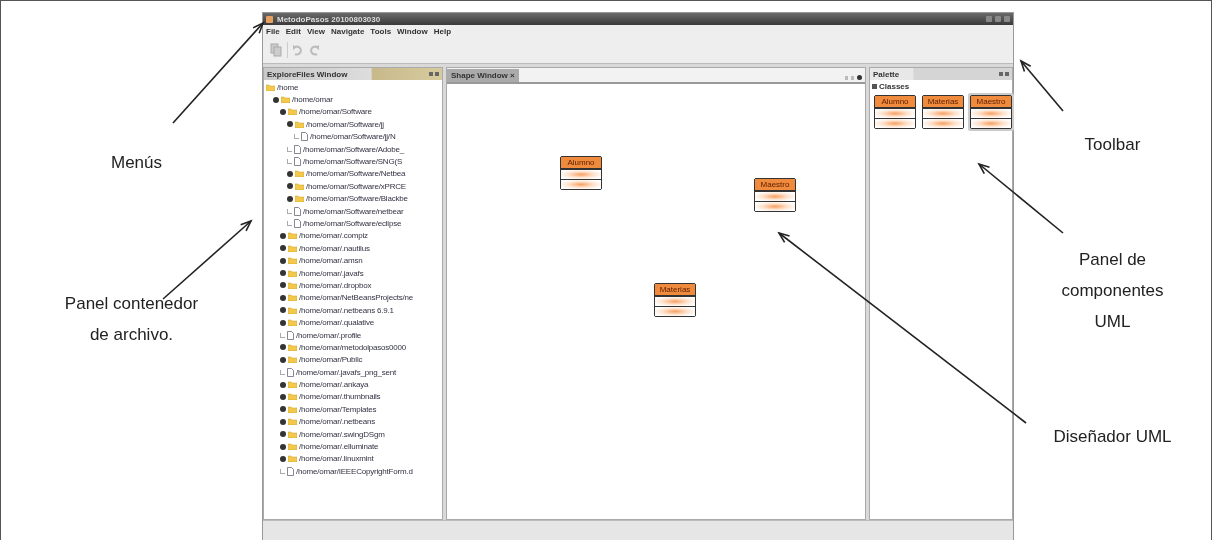 This screenshot has width=1212, height=540. I want to click on tree-item: /home/omar/Software/SNG(S, so click(353, 162).